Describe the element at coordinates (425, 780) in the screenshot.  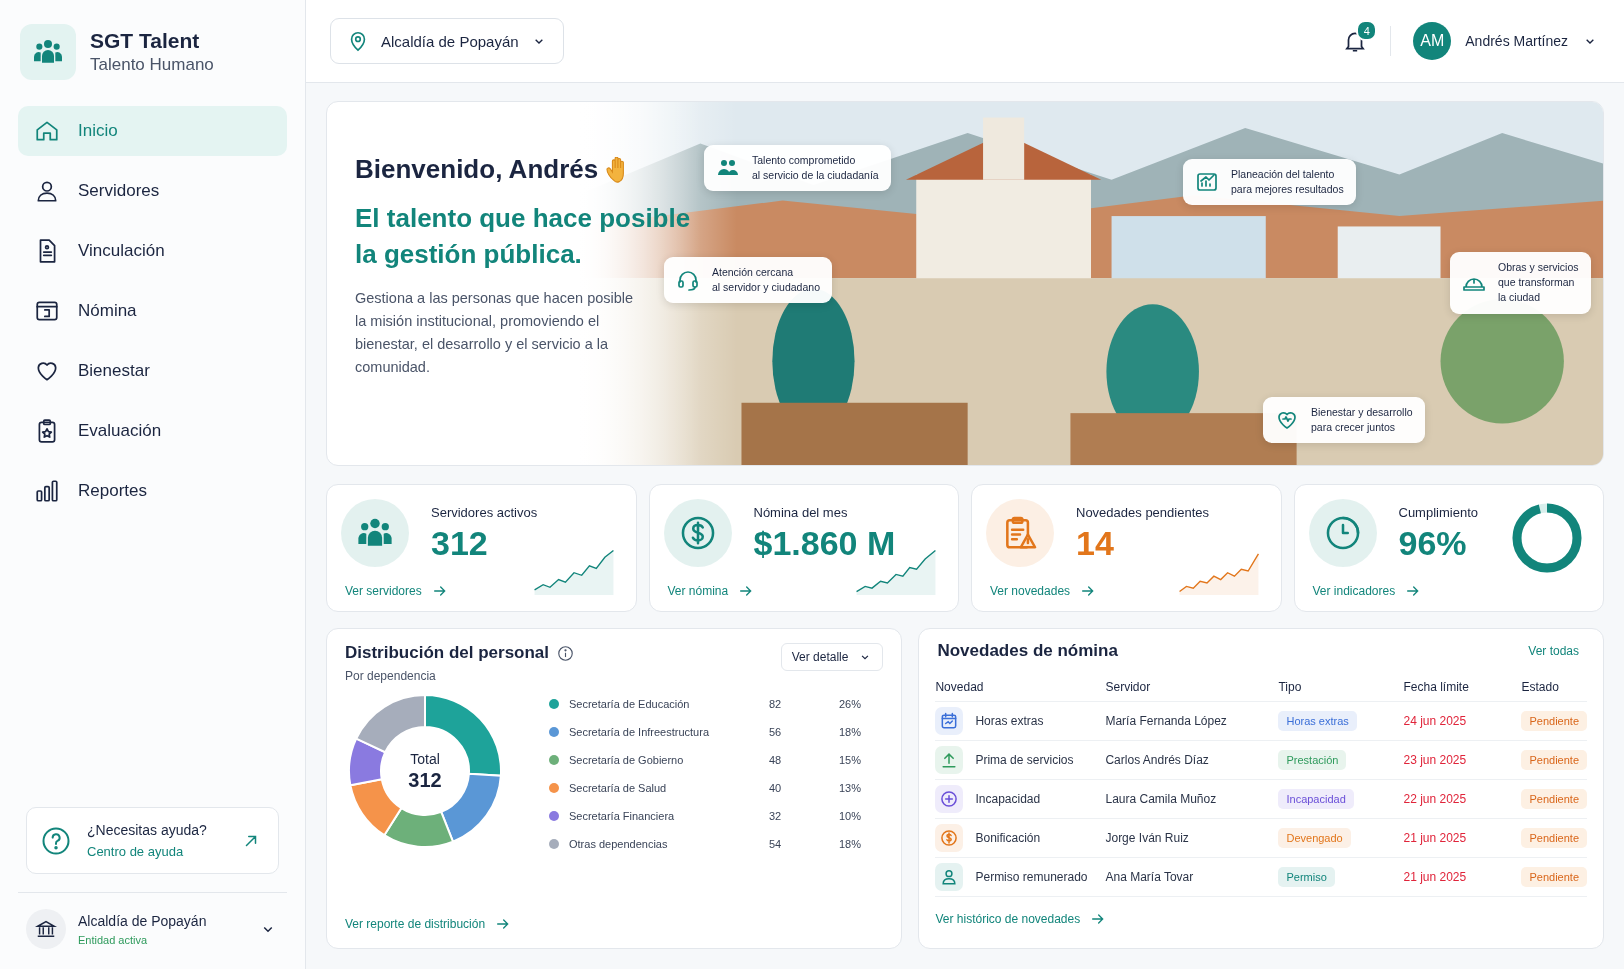
I see `total-value: 312` at that location.